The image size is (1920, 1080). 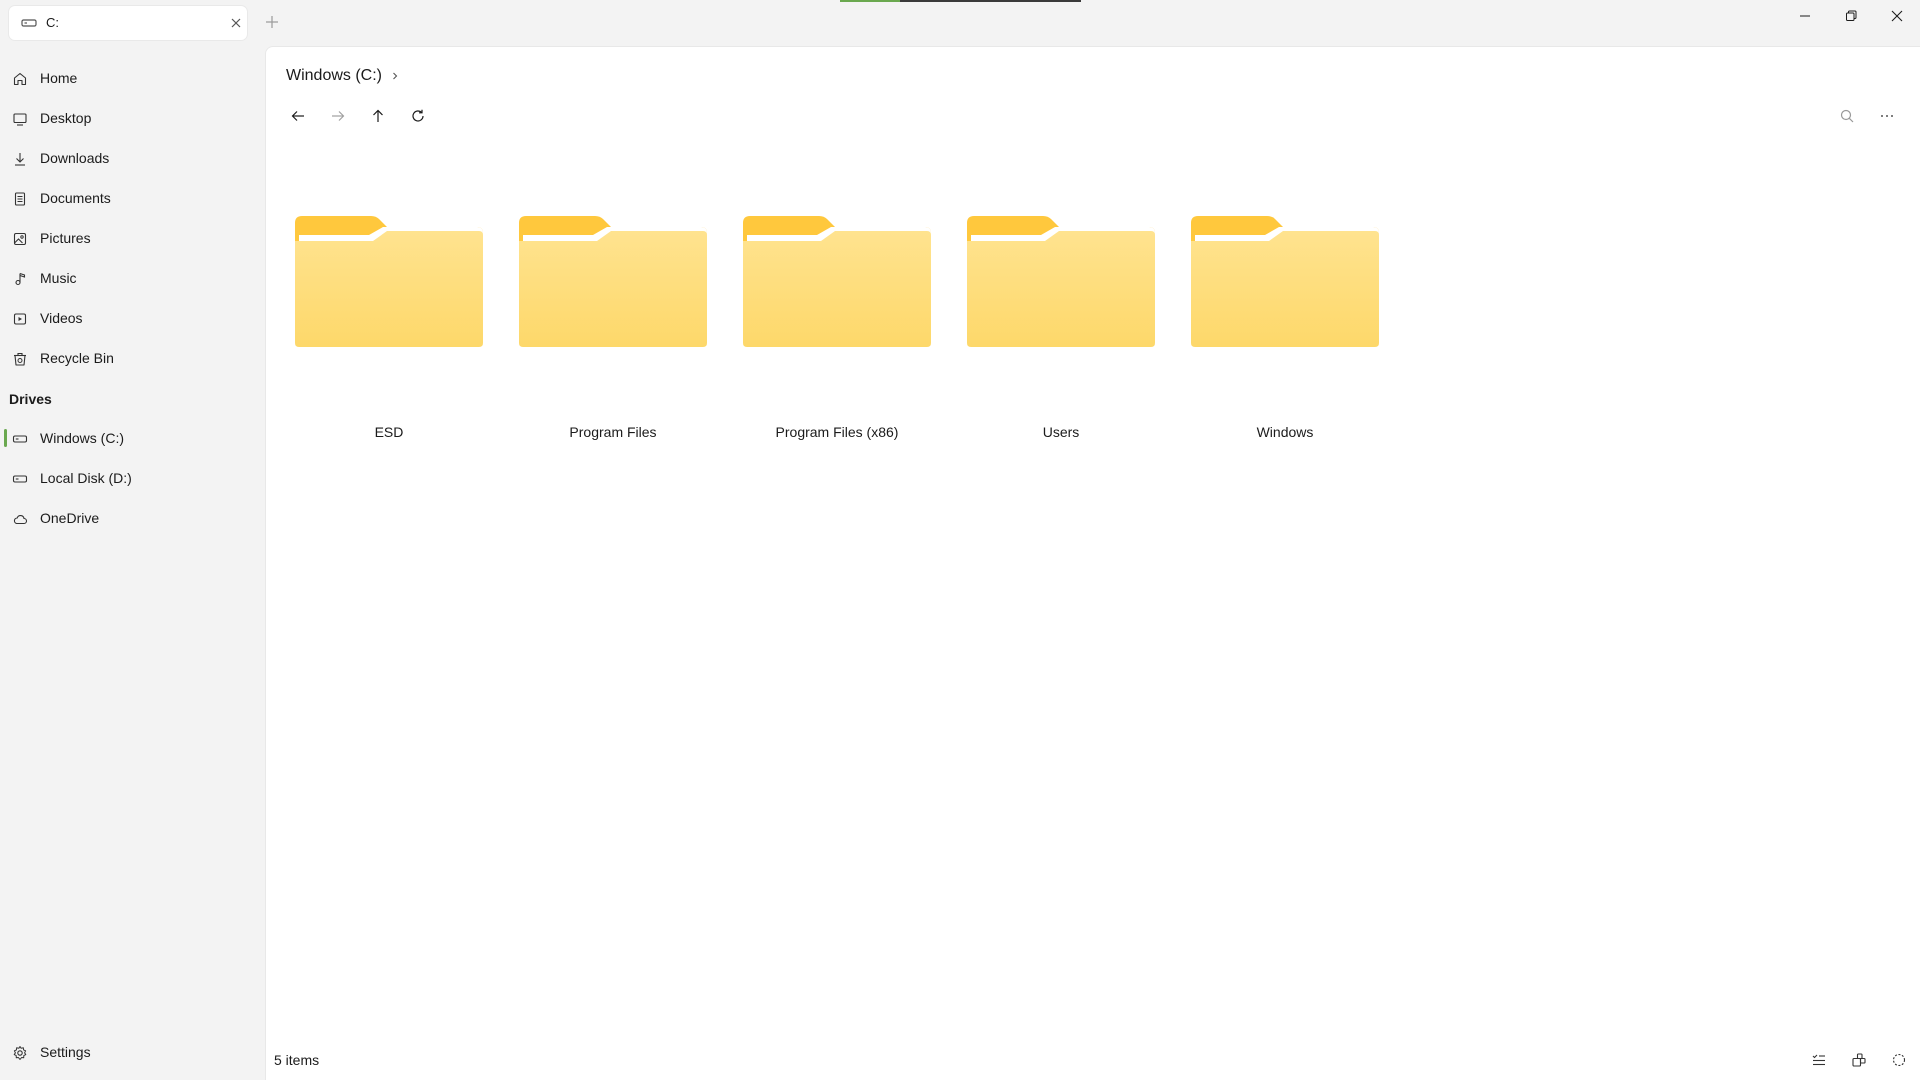 I want to click on close-tab-icon, so click(x=236, y=23).